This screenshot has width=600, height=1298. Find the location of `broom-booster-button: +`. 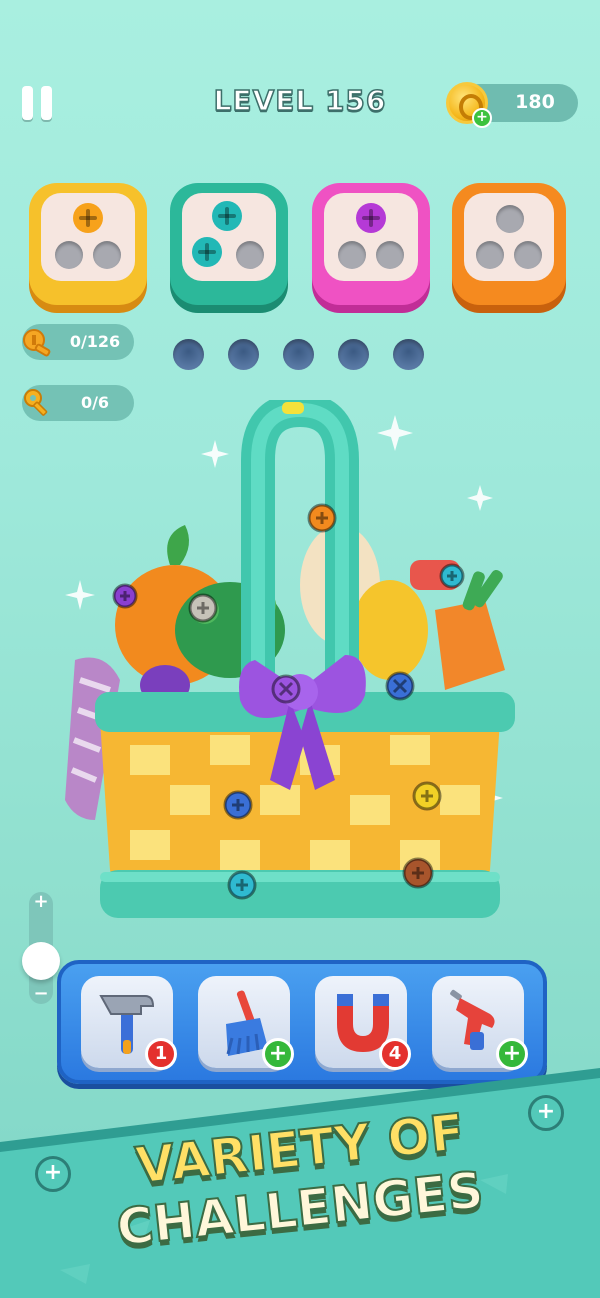

broom-booster-button: + is located at coordinates (246, 1023).